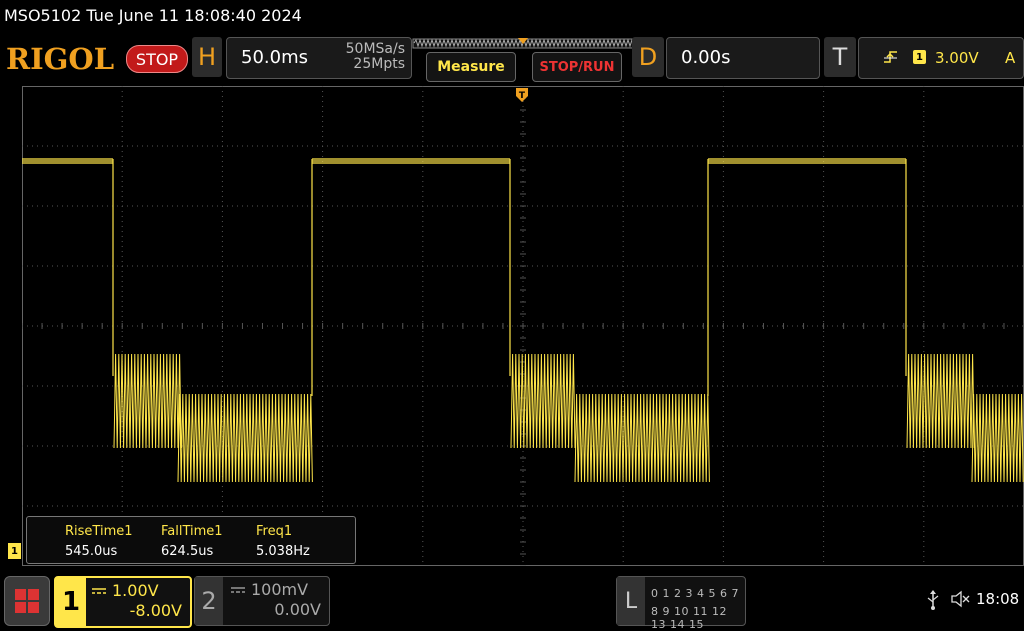 Image resolution: width=1024 pixels, height=631 pixels. What do you see at coordinates (375, 49) in the screenshot?
I see `sample-rate: 50MSa/s` at bounding box center [375, 49].